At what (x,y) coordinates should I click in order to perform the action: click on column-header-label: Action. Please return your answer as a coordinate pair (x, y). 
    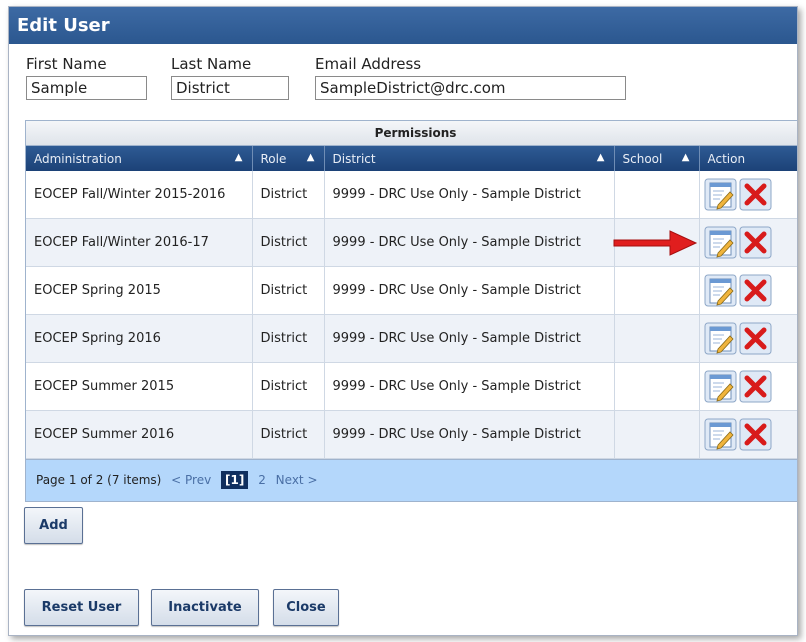
    Looking at the image, I should click on (726, 158).